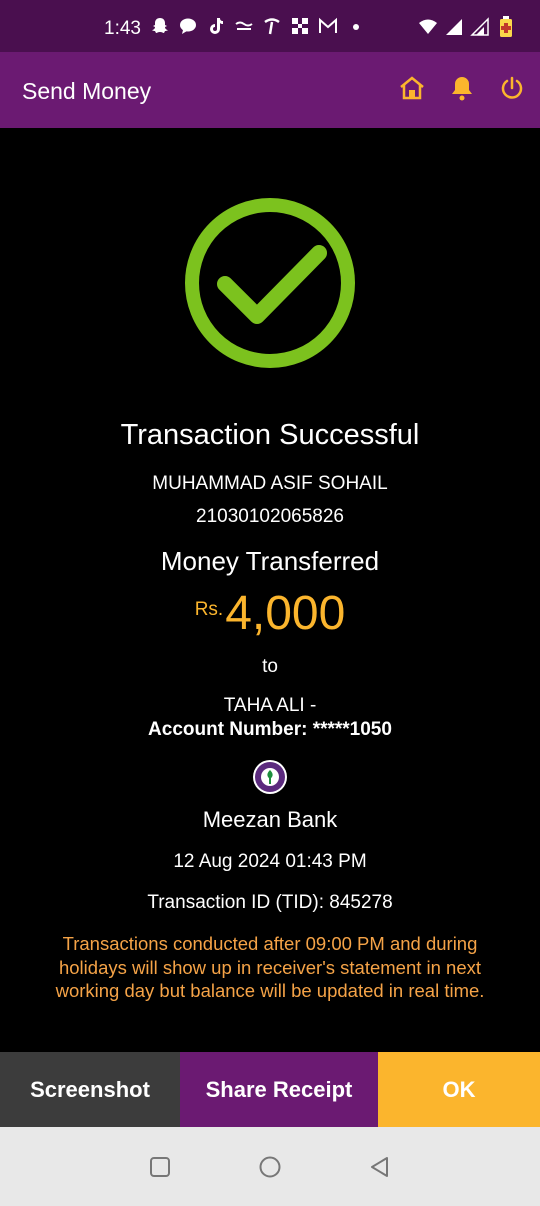 Image resolution: width=540 pixels, height=1206 pixels. I want to click on notifications-button, so click(462, 90).